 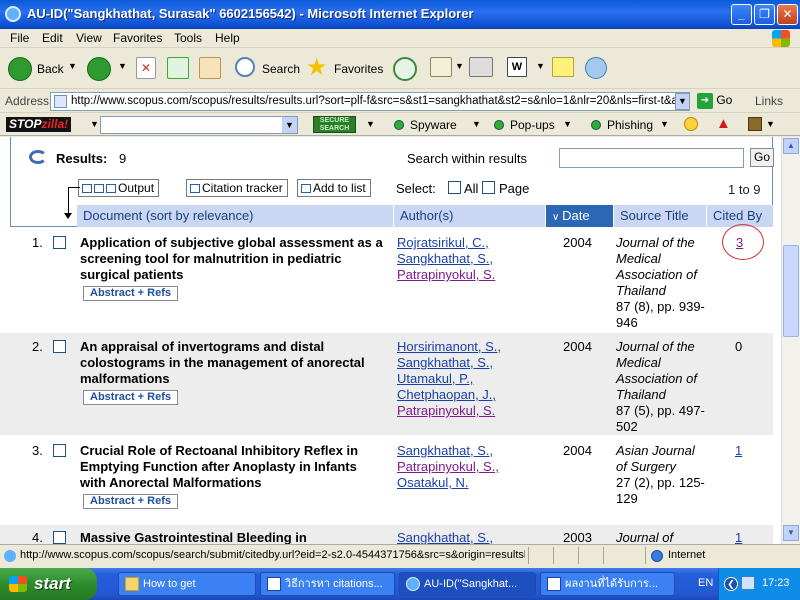 I want to click on spyware-button: Spyware, so click(x=425, y=125).